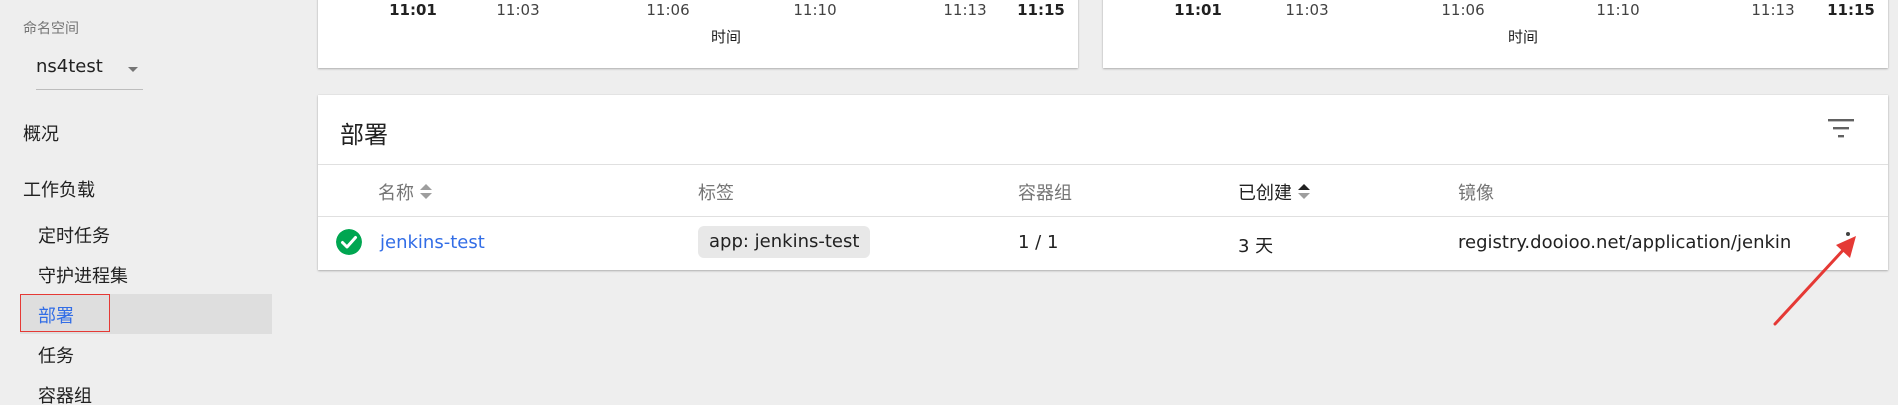 This screenshot has width=1898, height=405. What do you see at coordinates (784, 242) in the screenshot?
I see `label-chip: app: jenkins-test` at bounding box center [784, 242].